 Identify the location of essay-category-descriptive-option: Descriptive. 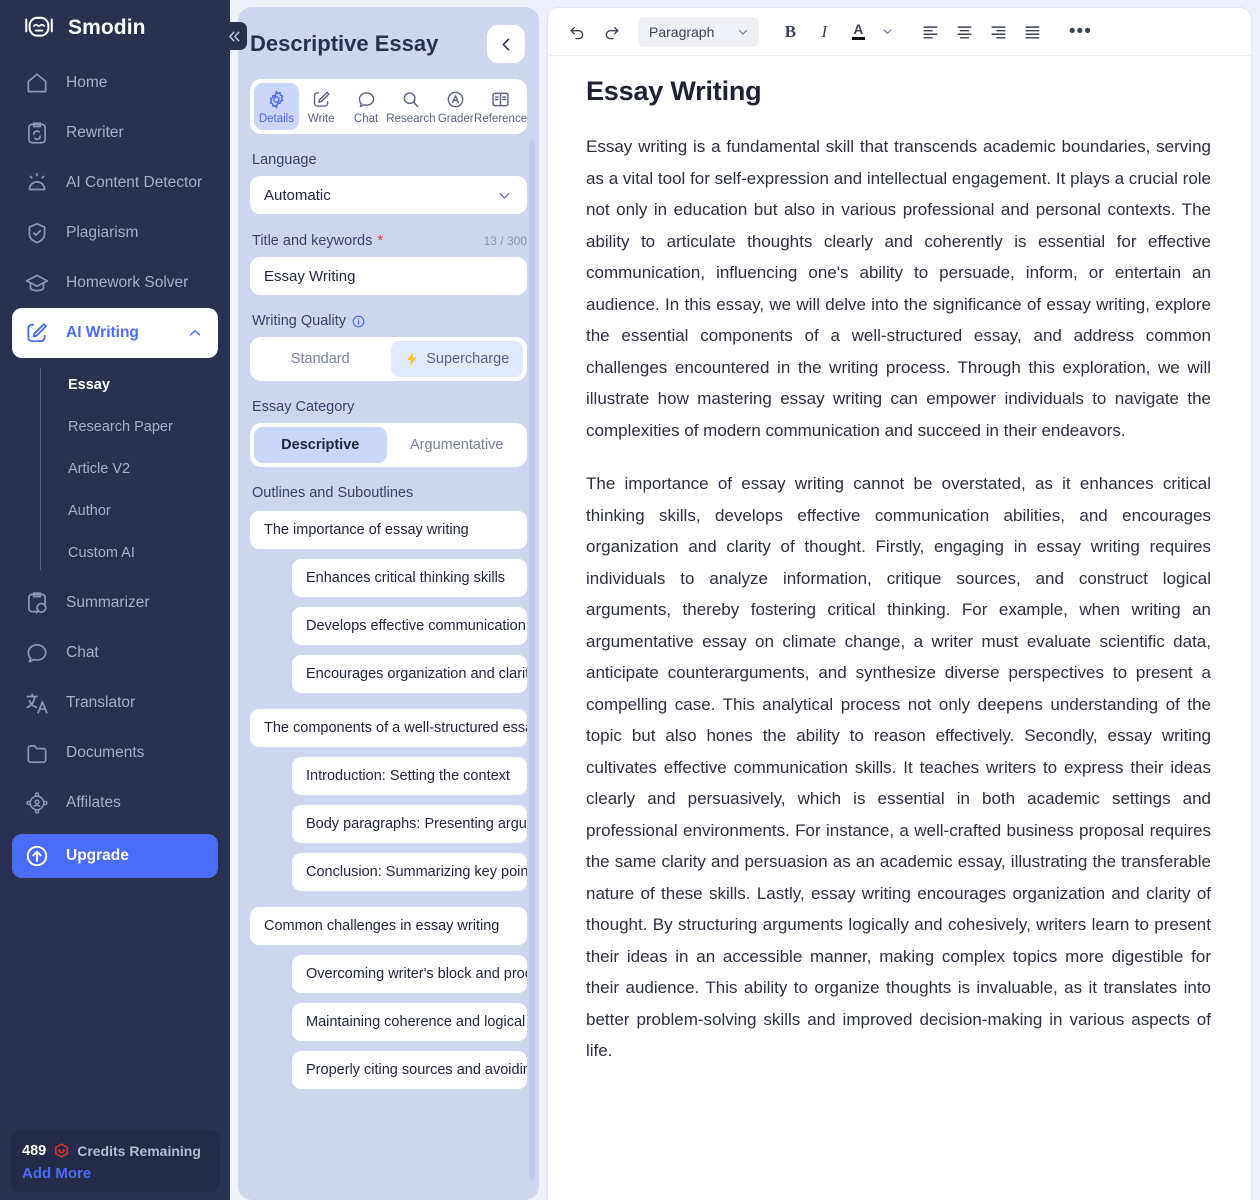
(320, 445).